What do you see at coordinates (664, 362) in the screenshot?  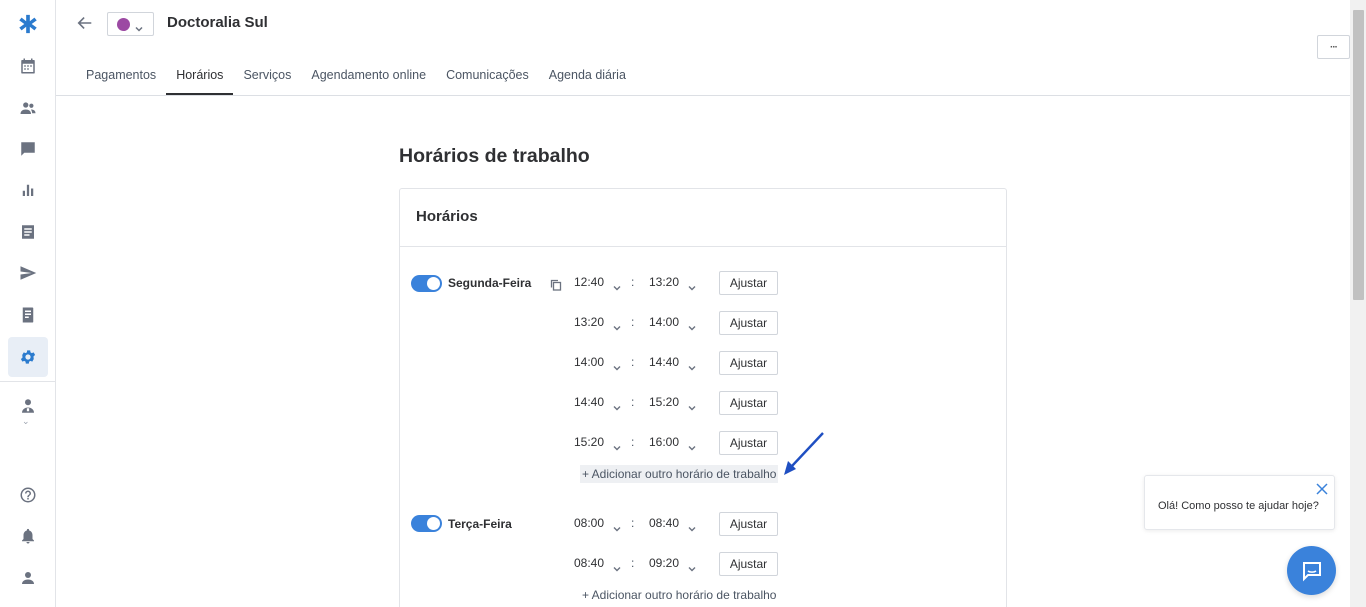 I see `end-time-select: 14:40` at bounding box center [664, 362].